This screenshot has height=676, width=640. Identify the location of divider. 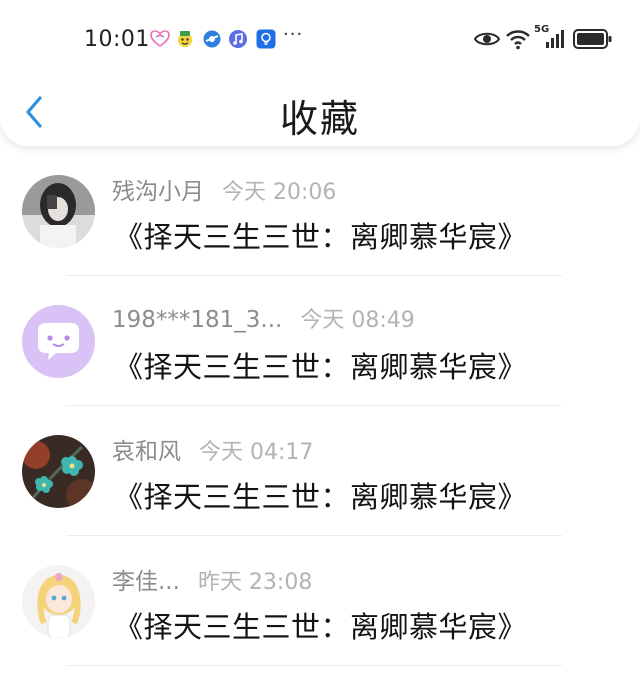
(314, 665).